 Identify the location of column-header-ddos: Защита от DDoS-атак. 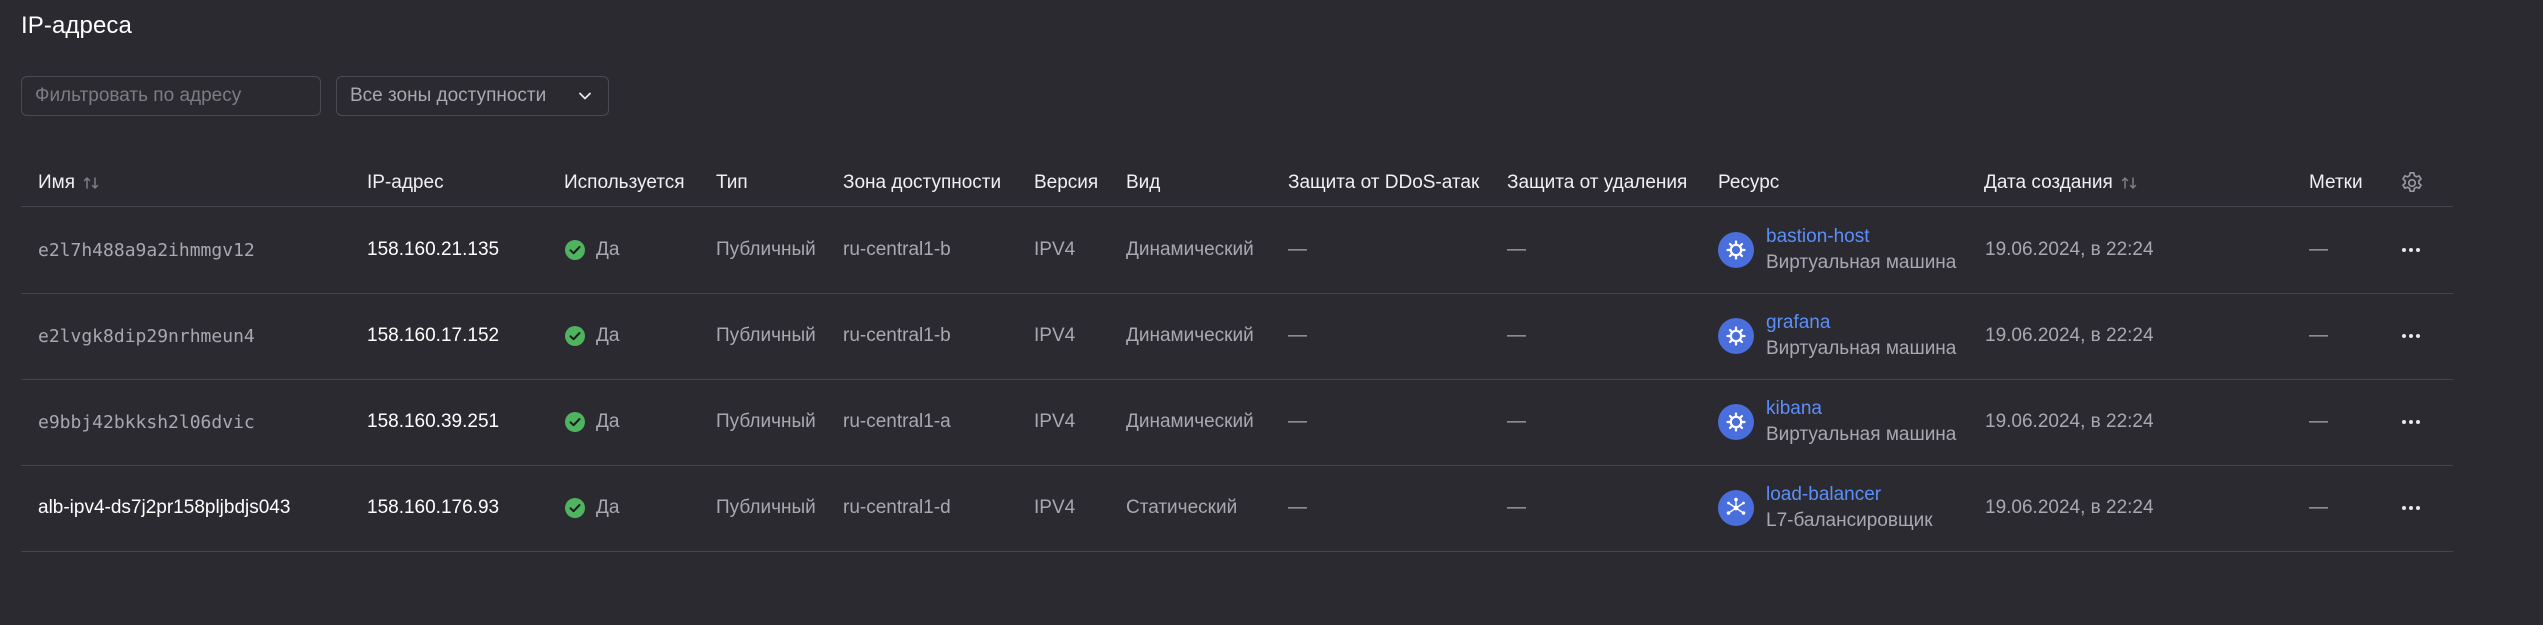
(1384, 182).